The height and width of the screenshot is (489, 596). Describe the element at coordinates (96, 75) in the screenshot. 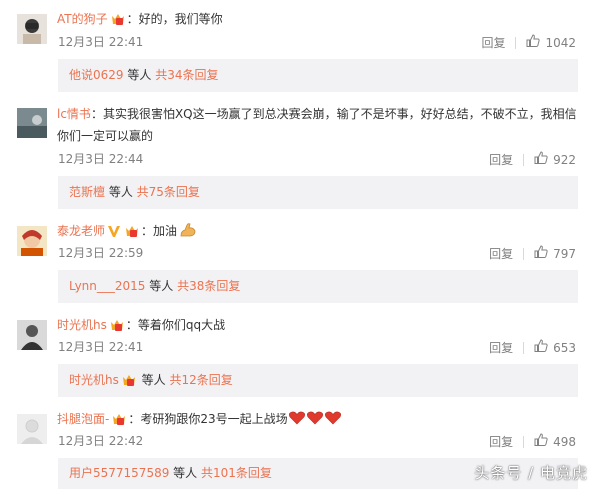

I see `sub-reply-user: 他说0629` at that location.